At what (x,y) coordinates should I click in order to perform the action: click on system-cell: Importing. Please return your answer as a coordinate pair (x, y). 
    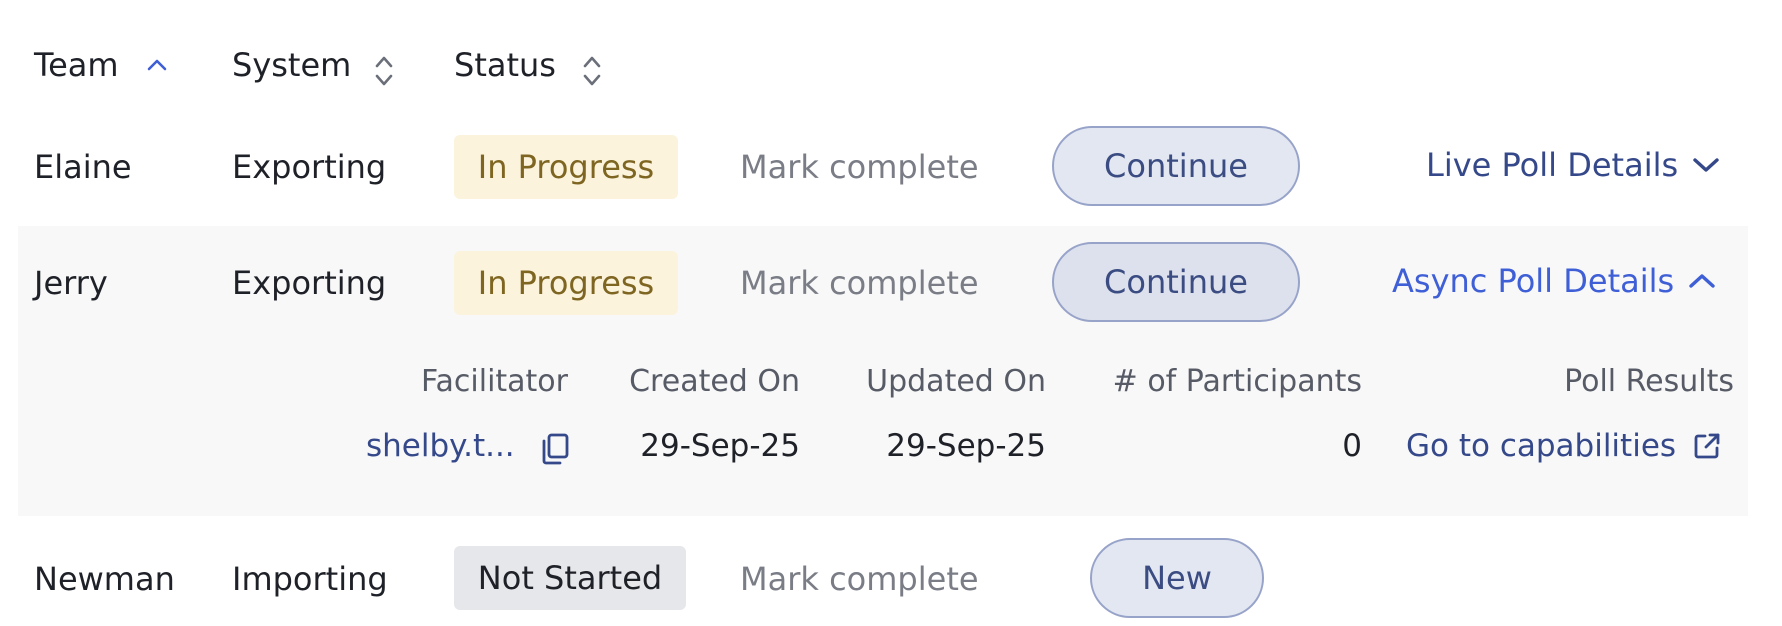
    Looking at the image, I should click on (310, 579).